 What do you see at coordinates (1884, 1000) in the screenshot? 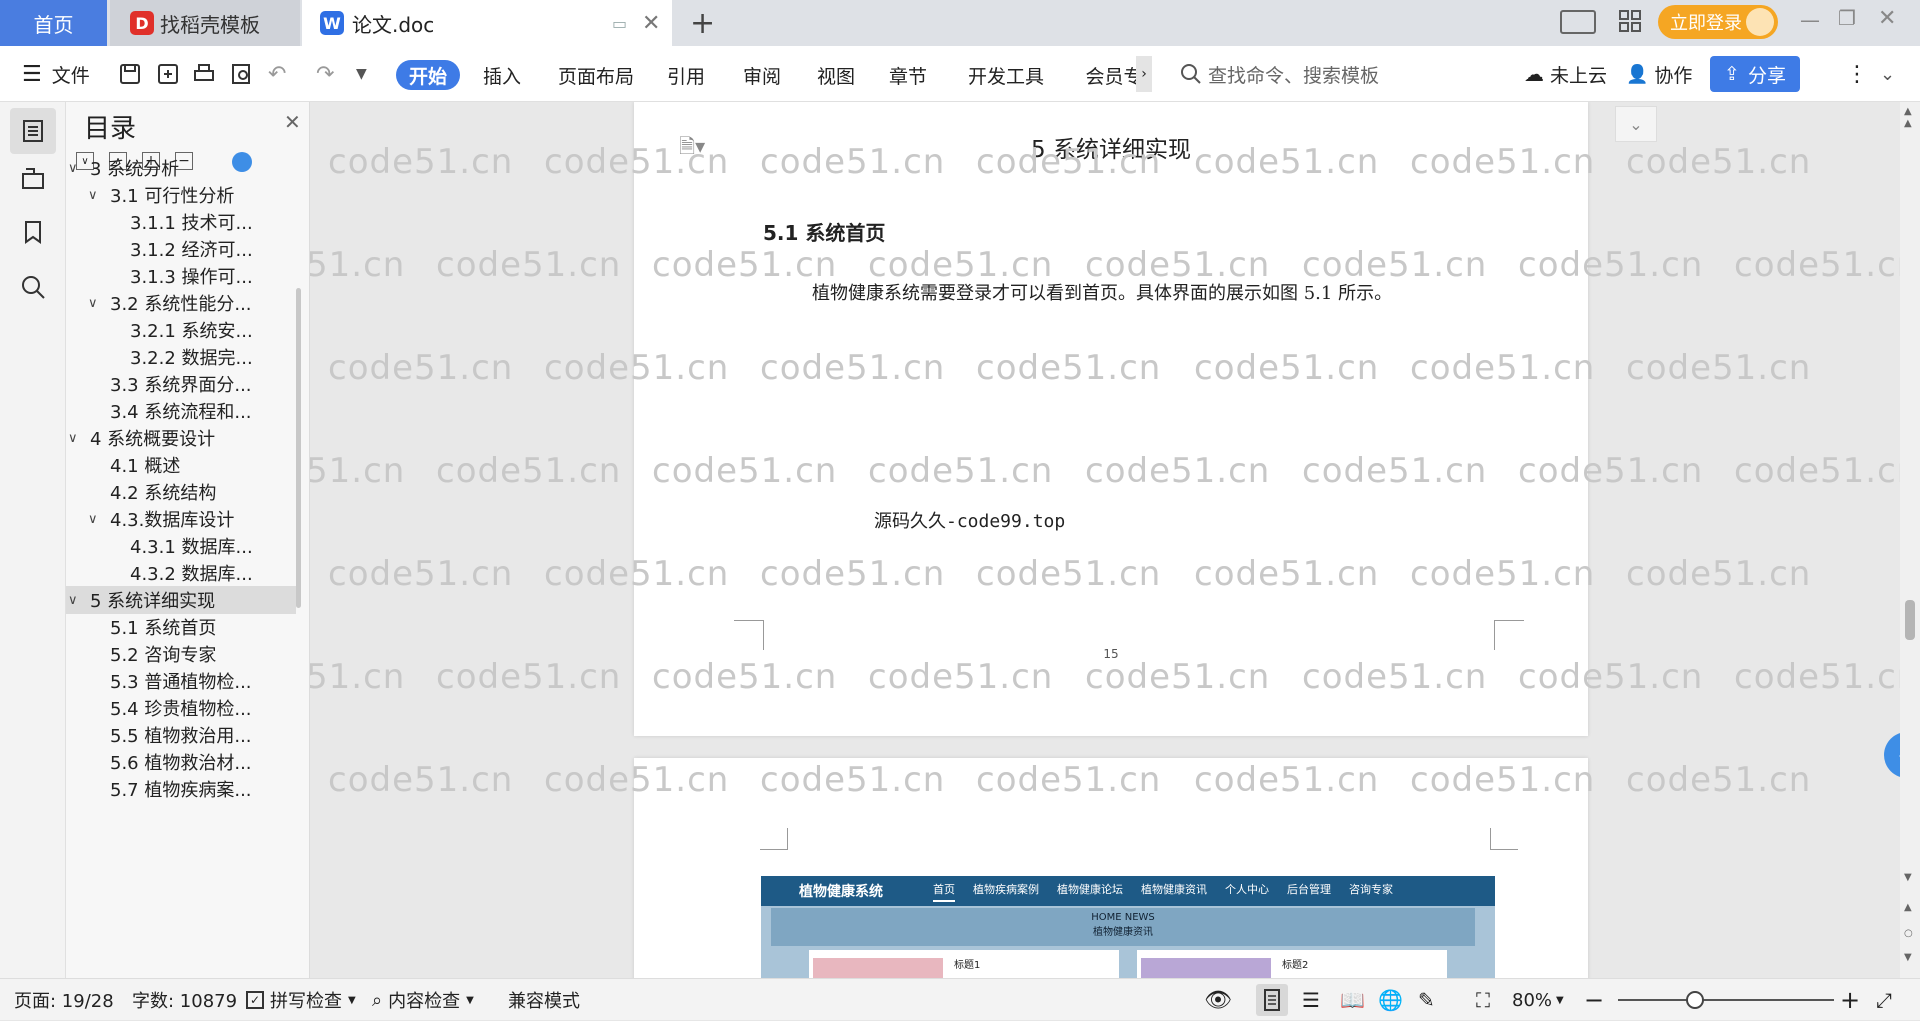
I see `fullscreen-icon: ⤢` at bounding box center [1884, 1000].